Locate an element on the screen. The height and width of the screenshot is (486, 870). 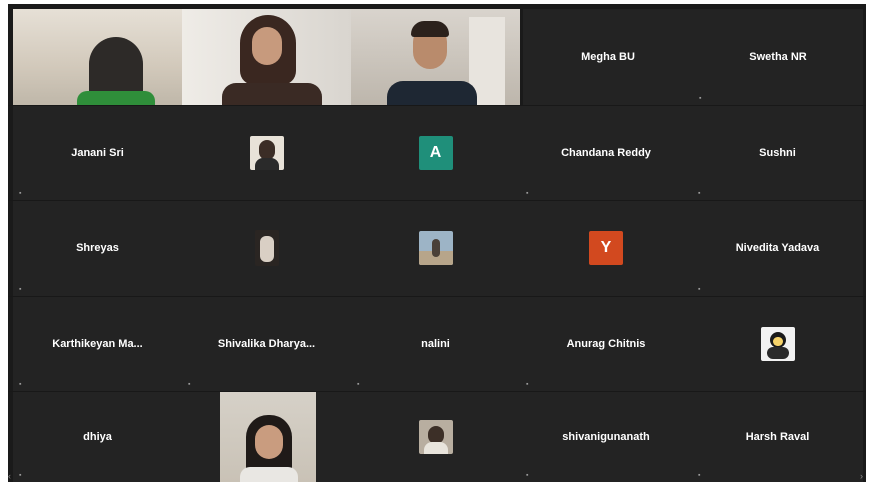
participant-tile: shivanigunanath ▪ is located at coordinates (606, 436).